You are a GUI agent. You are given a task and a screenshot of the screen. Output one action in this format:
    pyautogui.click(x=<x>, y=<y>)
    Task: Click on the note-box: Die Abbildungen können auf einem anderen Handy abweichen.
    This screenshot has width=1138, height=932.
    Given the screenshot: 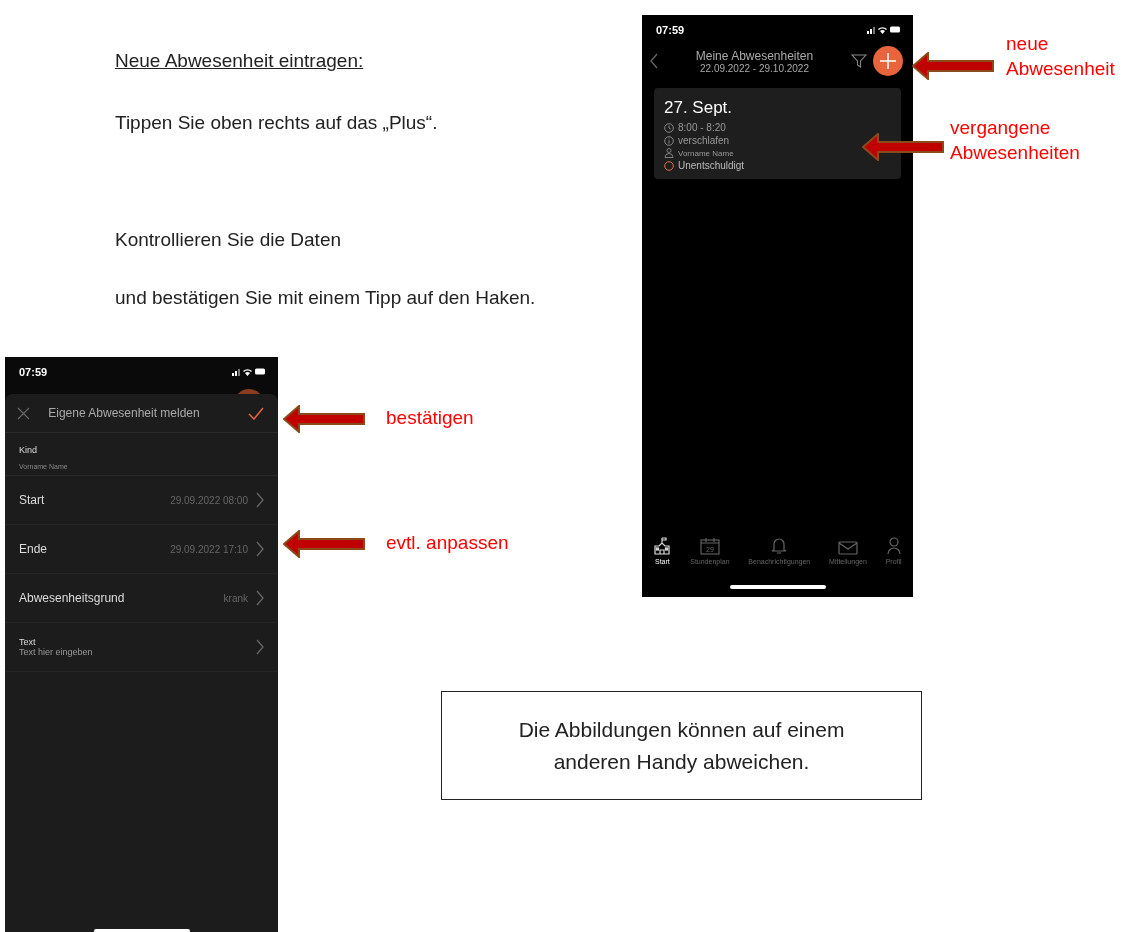 What is the action you would take?
    pyautogui.click(x=681, y=745)
    